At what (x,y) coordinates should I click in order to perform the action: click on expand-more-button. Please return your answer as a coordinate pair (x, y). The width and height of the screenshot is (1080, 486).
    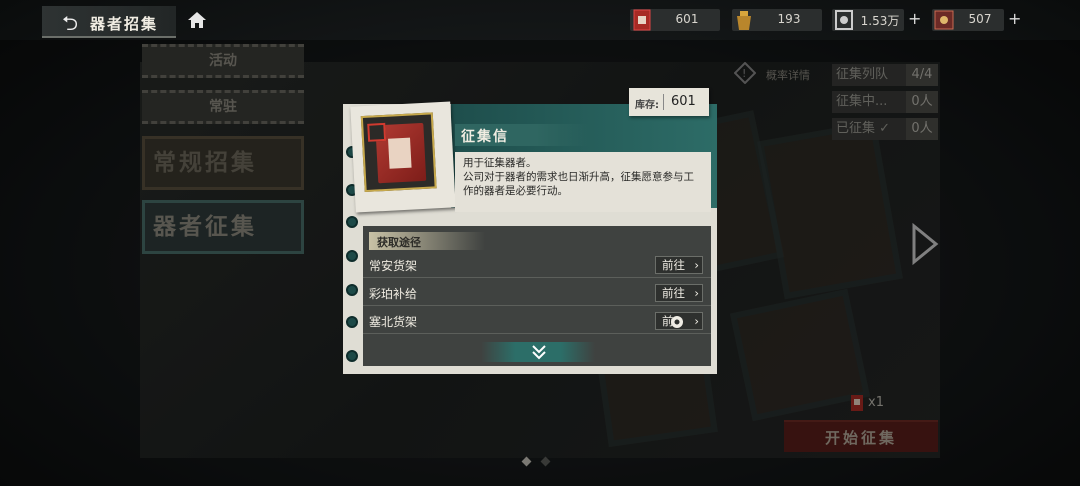
    Looking at the image, I should click on (538, 352).